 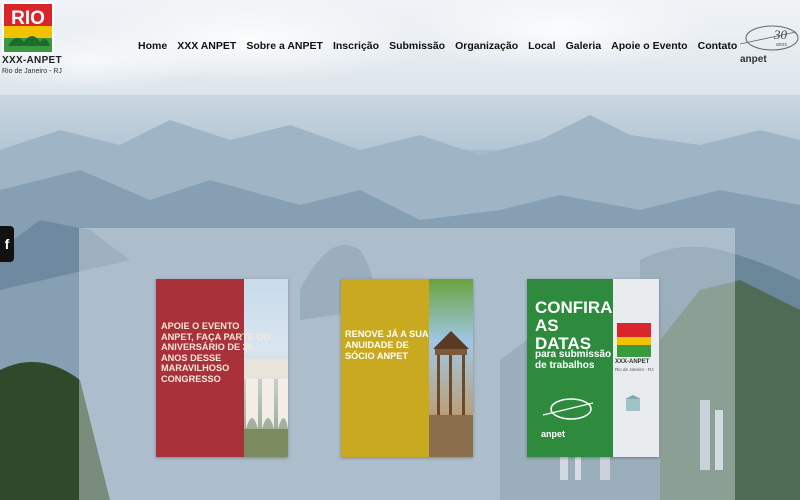 I want to click on nav-galeria: Galeria, so click(x=584, y=46).